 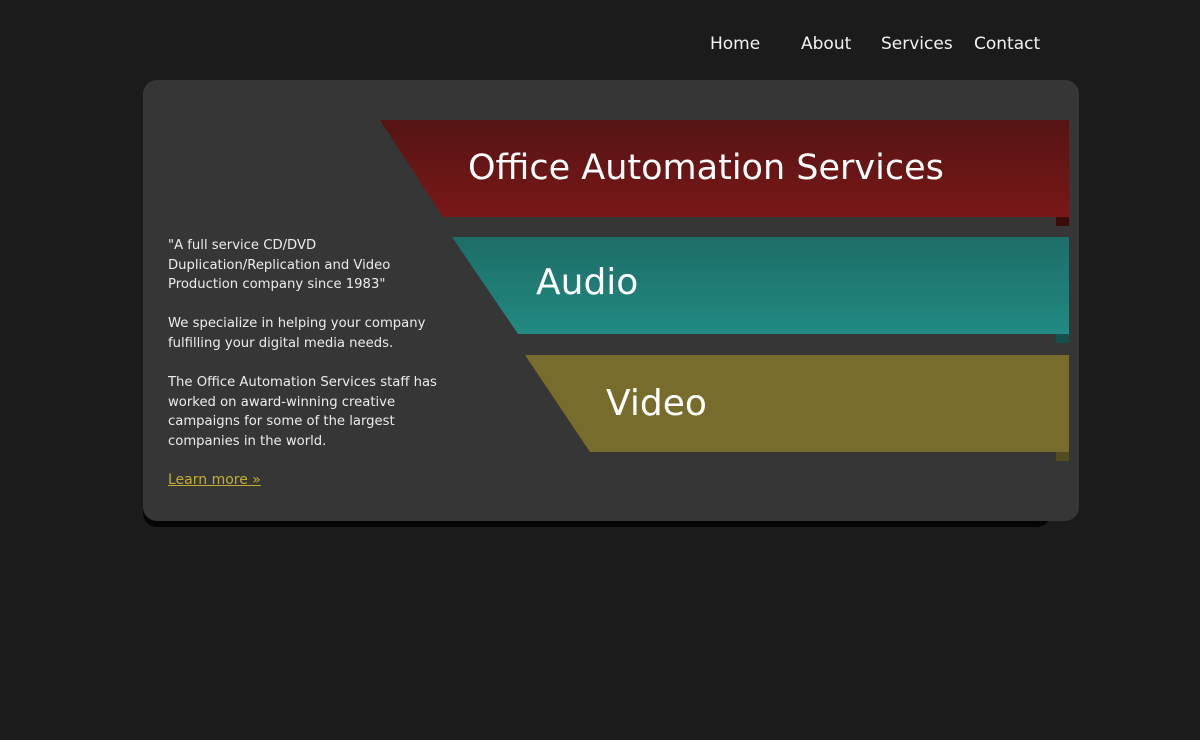 I want to click on nav-link-services: Services, so click(x=917, y=44).